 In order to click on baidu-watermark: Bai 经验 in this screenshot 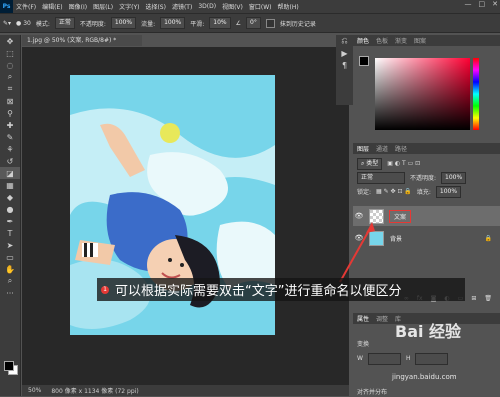, I will do `click(428, 331)`.